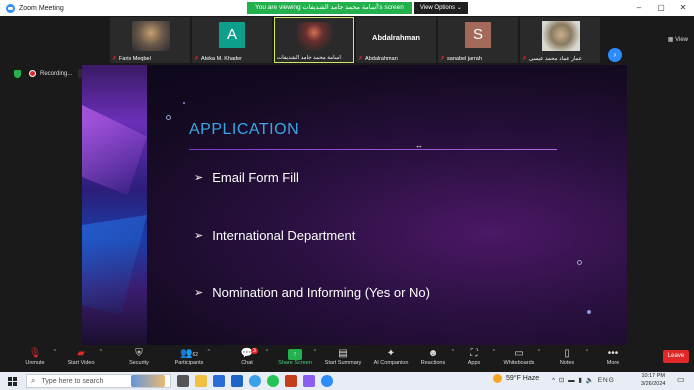  What do you see at coordinates (567, 363) in the screenshot?
I see `notes-label: Notes` at bounding box center [567, 363].